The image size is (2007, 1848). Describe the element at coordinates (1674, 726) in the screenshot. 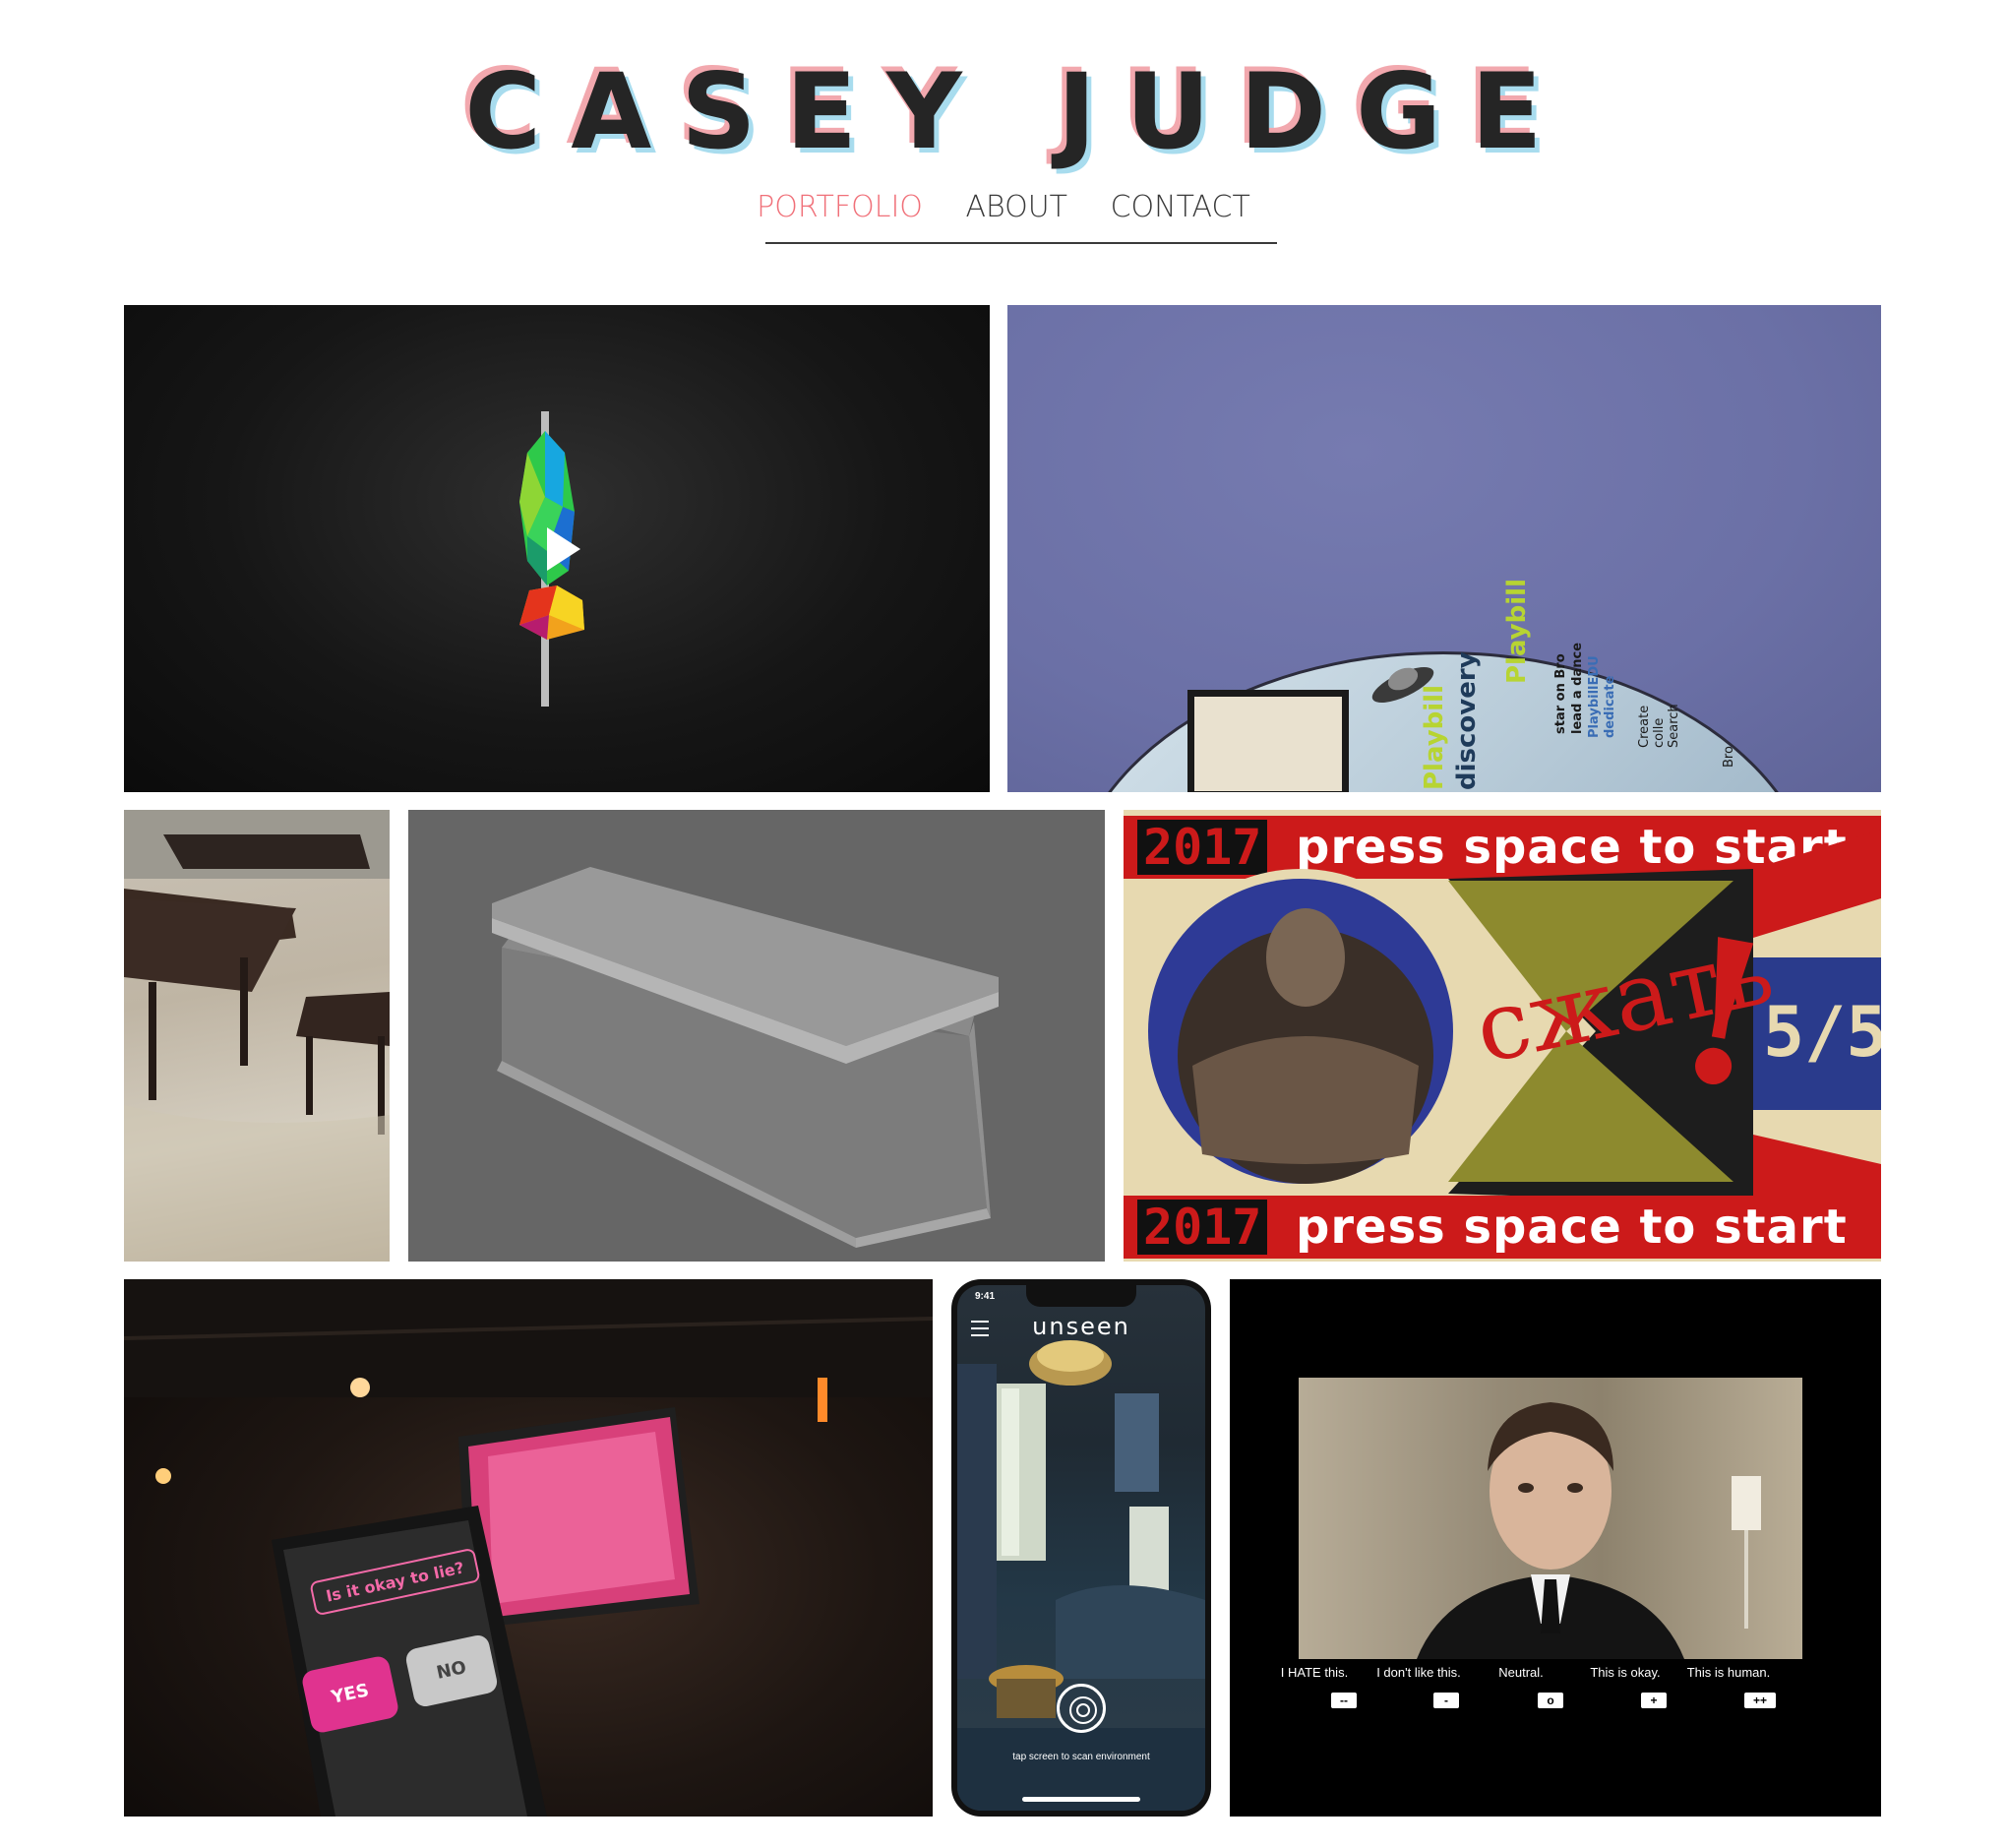

I see `paper-text-search: Search` at that location.